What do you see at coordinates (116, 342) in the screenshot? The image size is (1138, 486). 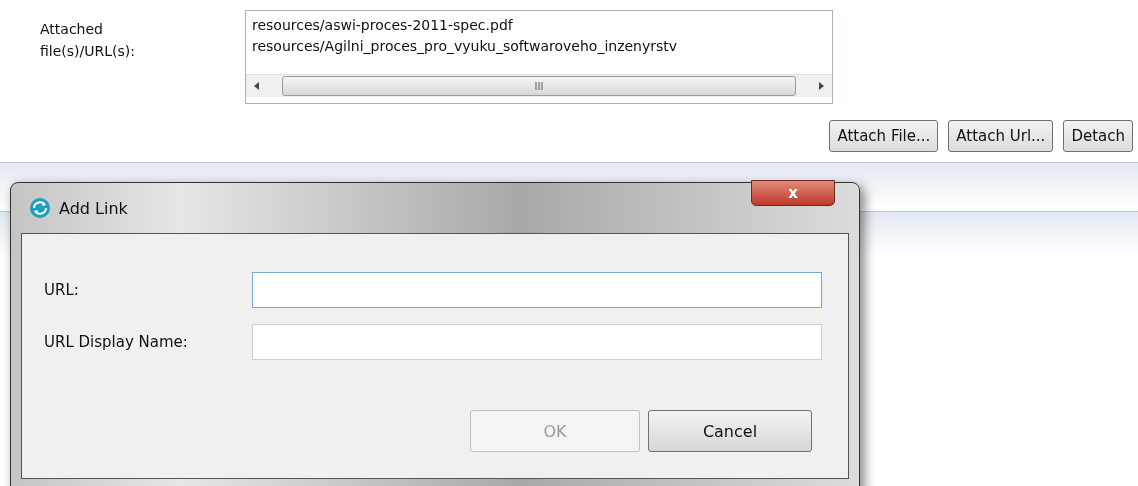 I see `field-label: URL Display Name:` at bounding box center [116, 342].